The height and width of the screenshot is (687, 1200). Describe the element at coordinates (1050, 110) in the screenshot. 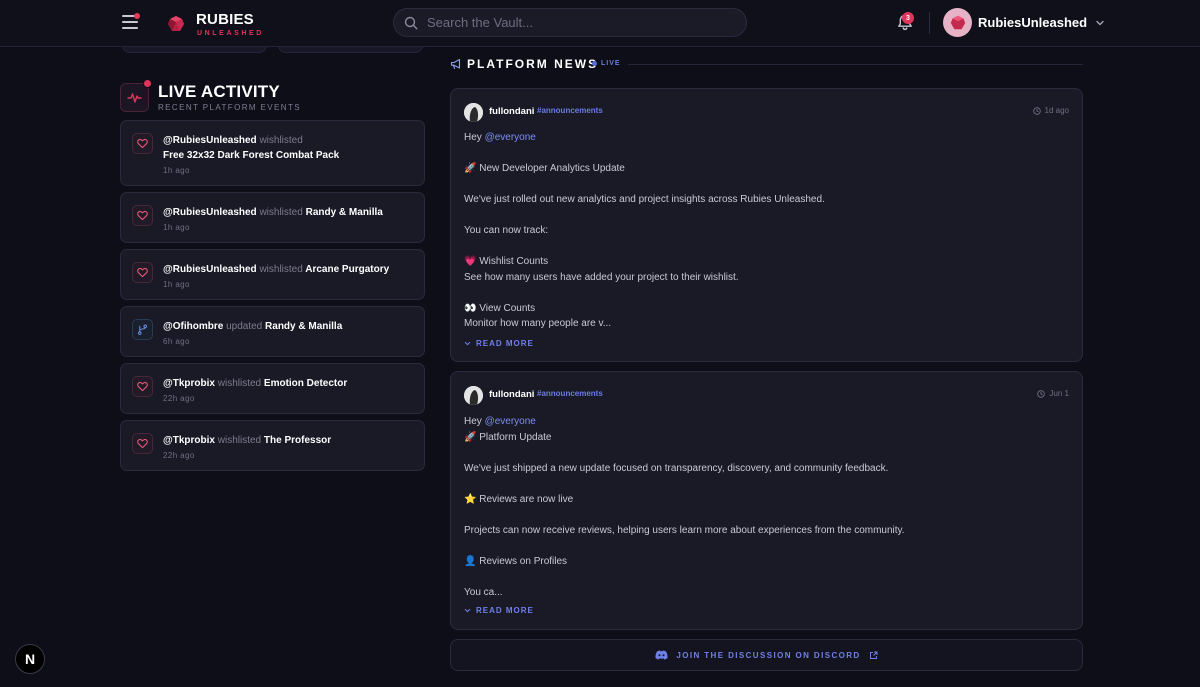

I see `post-date: 1d ago` at that location.